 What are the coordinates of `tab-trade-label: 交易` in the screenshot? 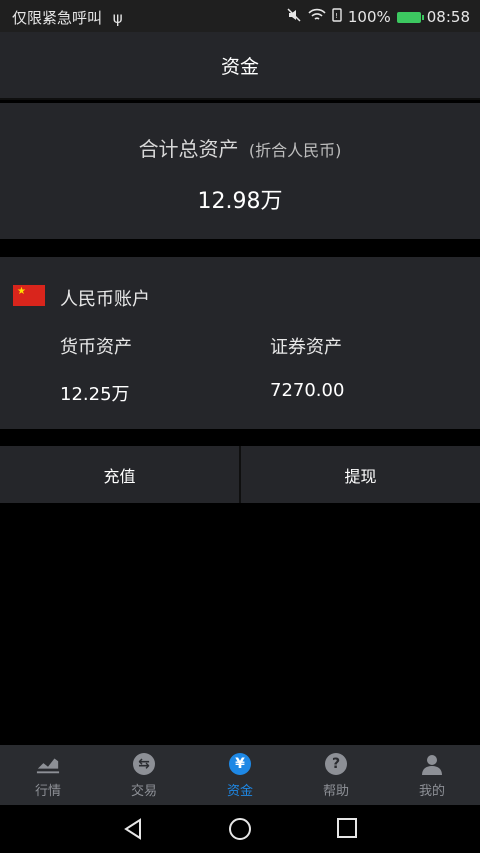 It's located at (143, 791).